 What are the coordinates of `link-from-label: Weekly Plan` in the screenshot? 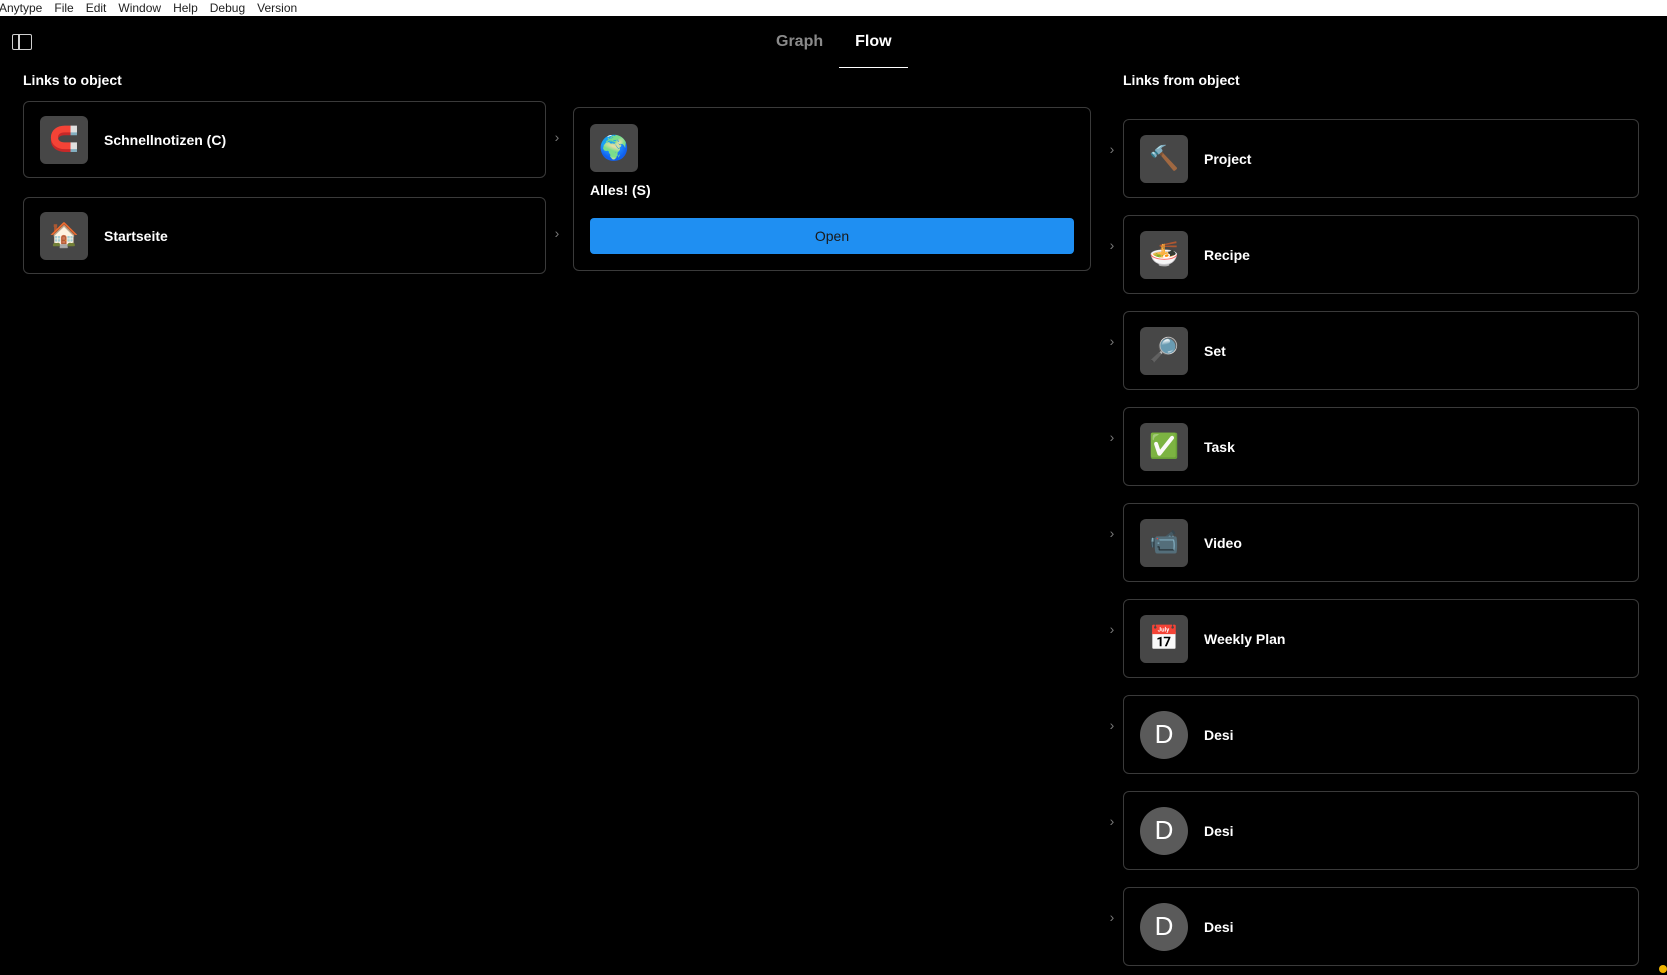 It's located at (1245, 638).